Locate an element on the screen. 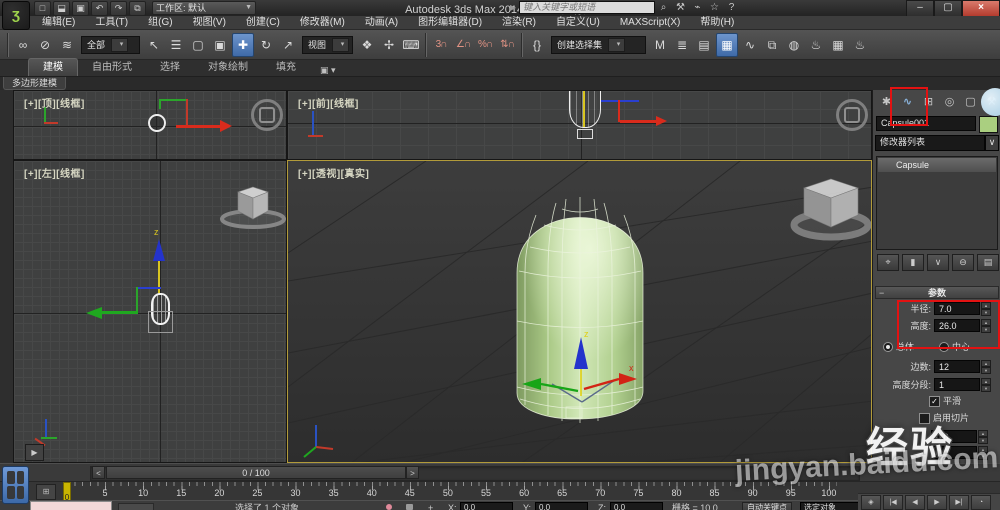 The width and height of the screenshot is (1000, 510). project-folder-icon: ⧉ is located at coordinates (137, 8).